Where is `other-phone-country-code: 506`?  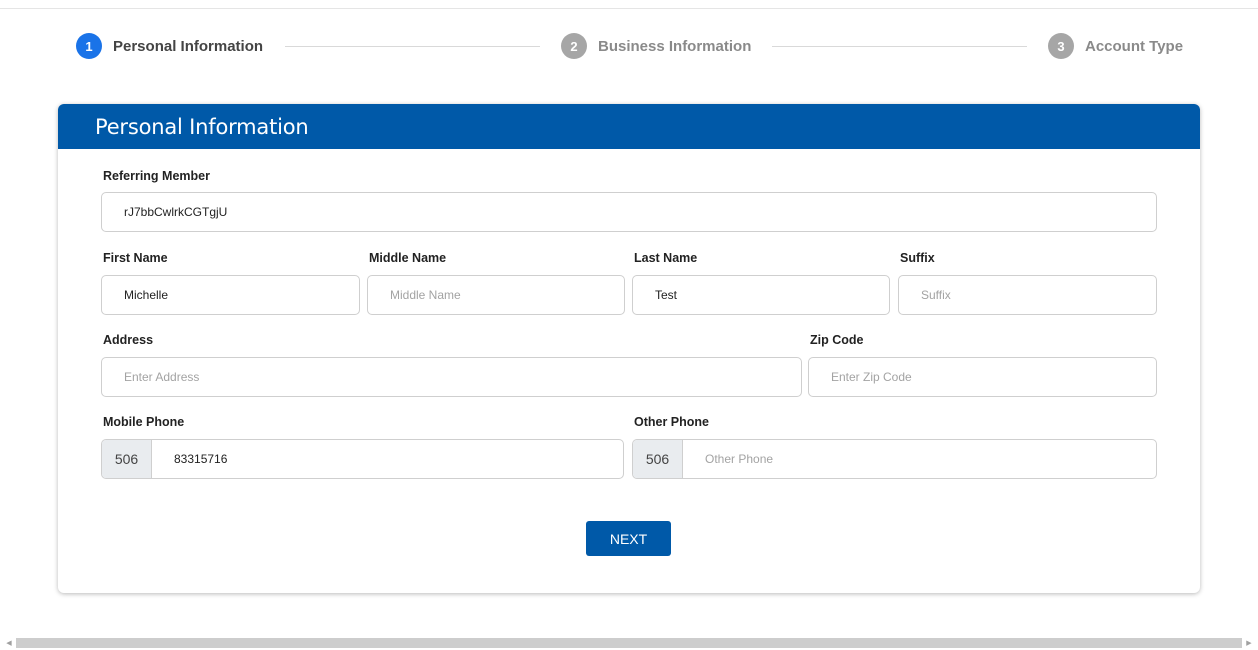
other-phone-country-code: 506 is located at coordinates (658, 459).